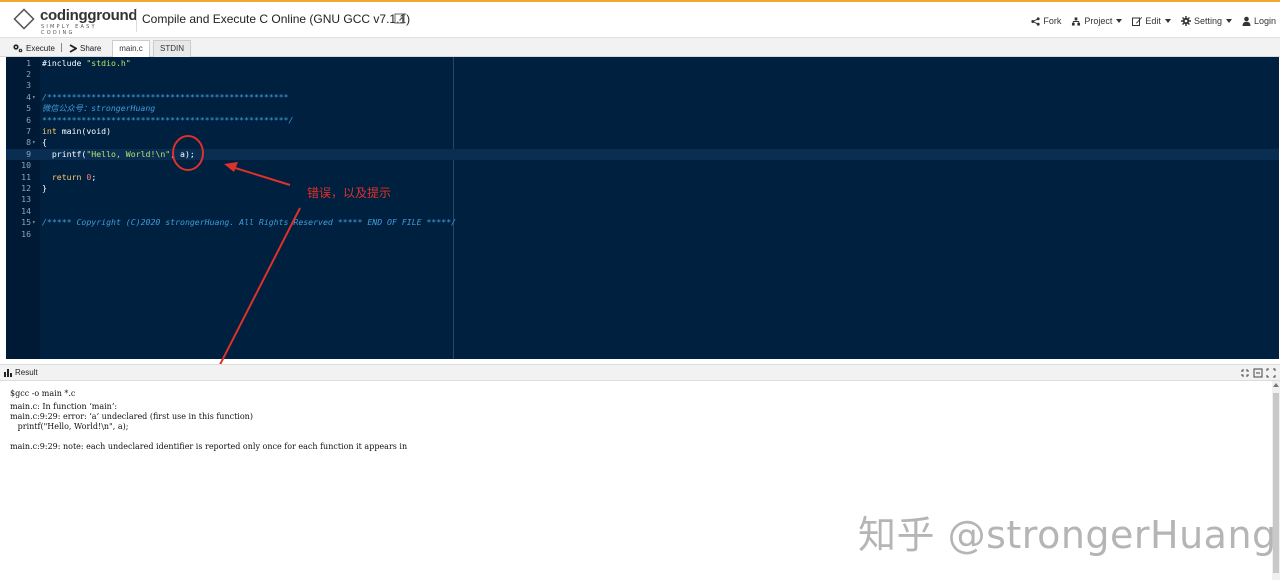 The image size is (1280, 580). I want to click on user-icon, so click(1246, 21).